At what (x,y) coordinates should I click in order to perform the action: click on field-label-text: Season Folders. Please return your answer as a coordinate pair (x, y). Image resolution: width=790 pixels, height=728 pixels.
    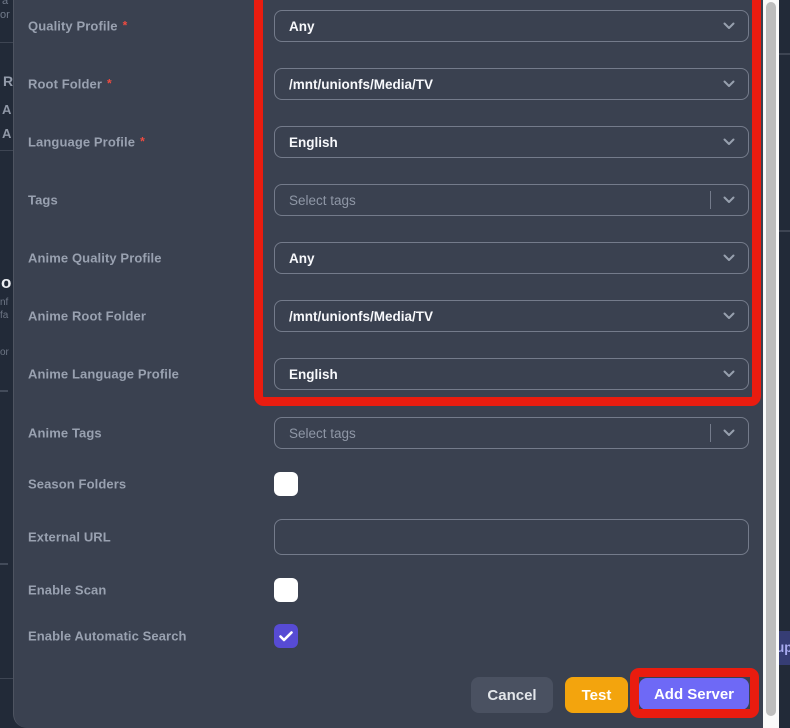
    Looking at the image, I should click on (77, 484).